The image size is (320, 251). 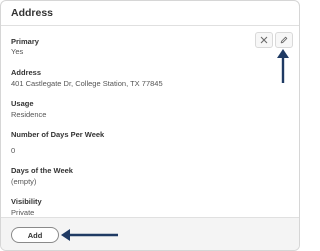 What do you see at coordinates (24, 181) in the screenshot?
I see `field-value-days-of-week: (empty)` at bounding box center [24, 181].